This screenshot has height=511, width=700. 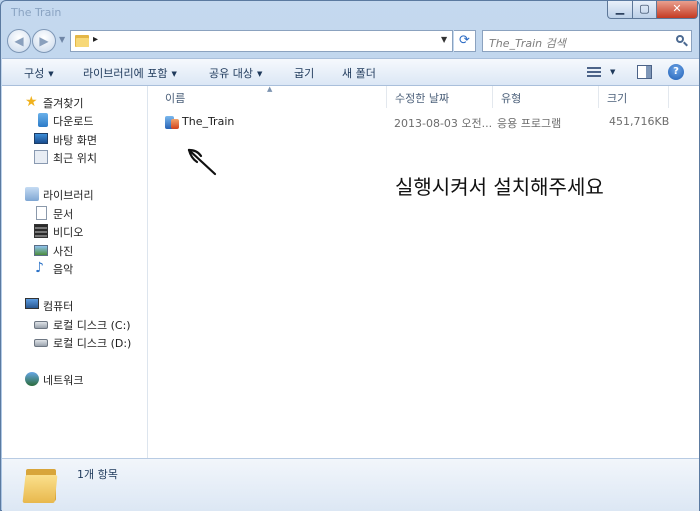 I want to click on search-placeholder: The_Train 검색, so click(x=527, y=43).